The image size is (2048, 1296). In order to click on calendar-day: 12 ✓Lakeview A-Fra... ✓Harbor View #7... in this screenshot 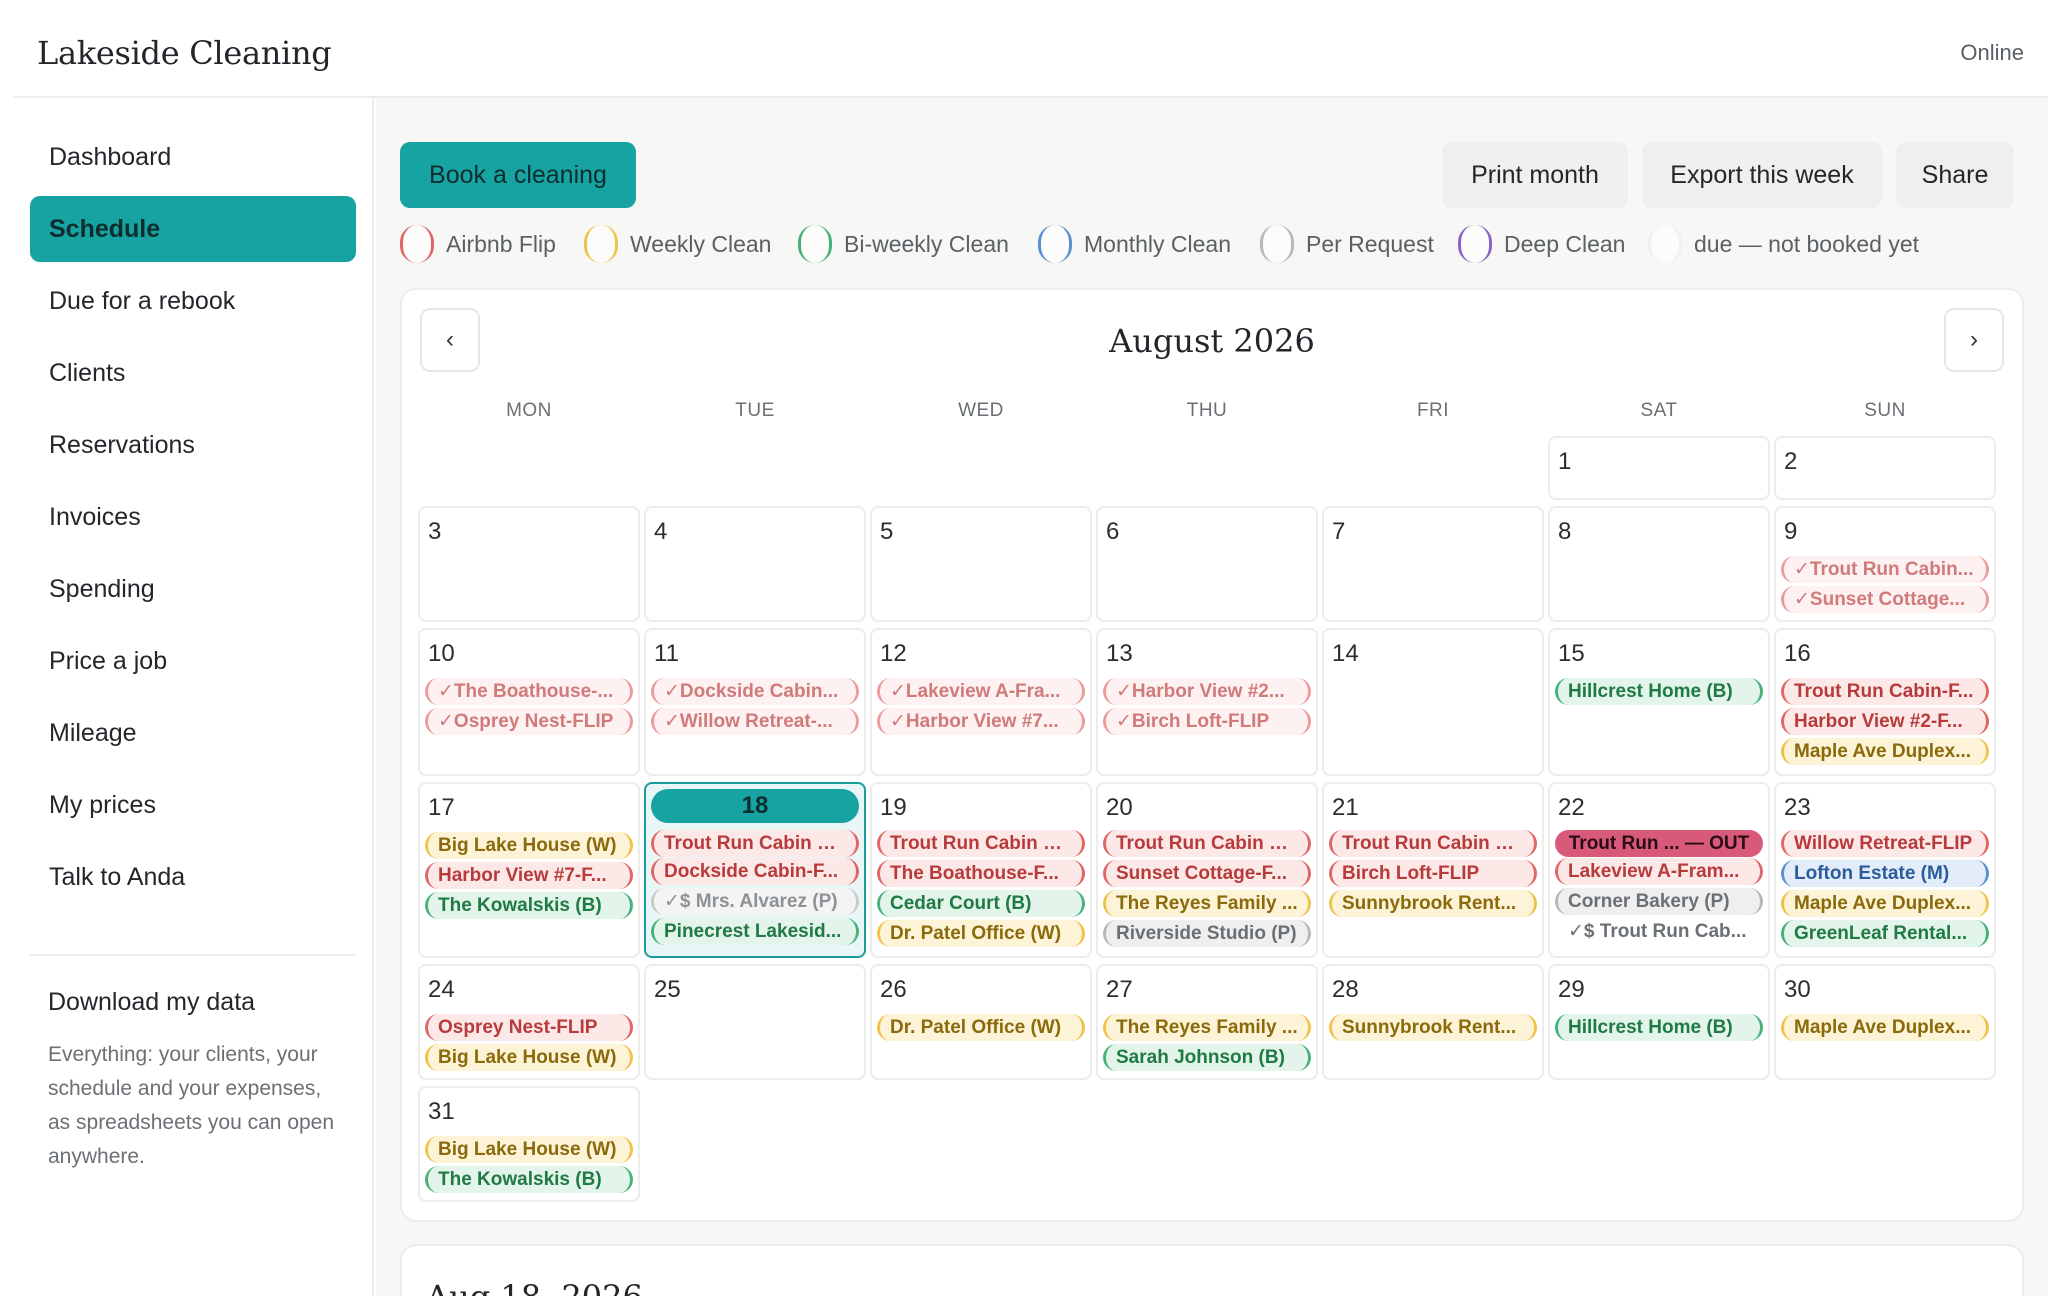, I will do `click(981, 702)`.